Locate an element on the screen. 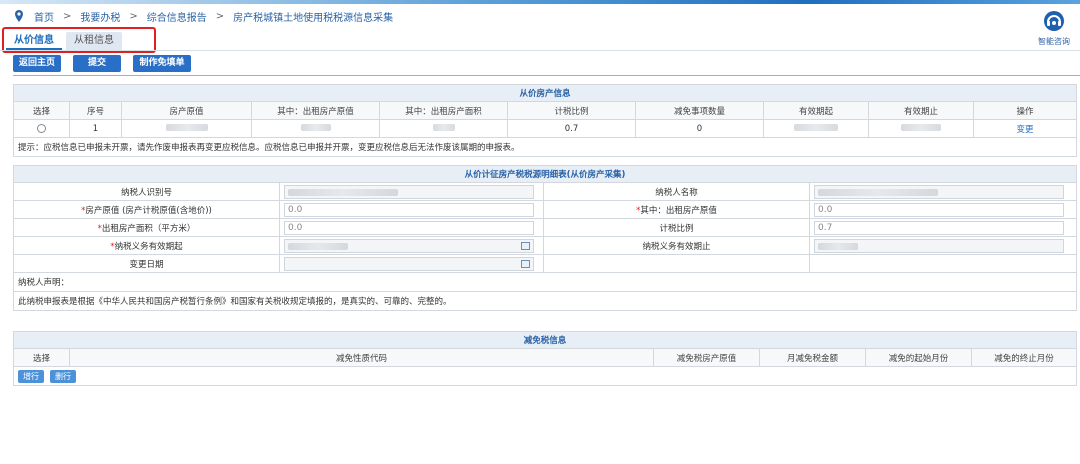  column-header: 有效期止 is located at coordinates (921, 110).